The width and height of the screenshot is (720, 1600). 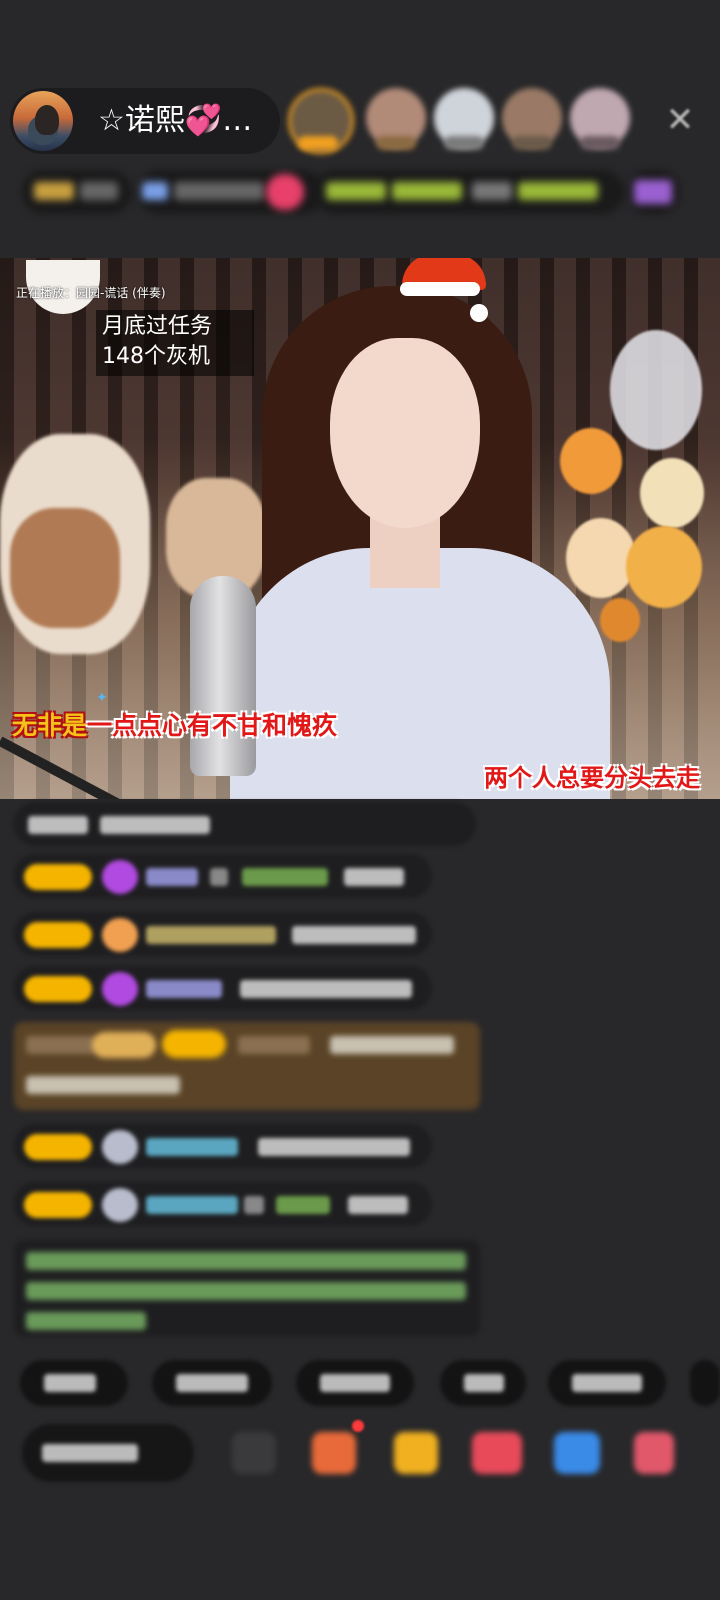 I want to click on system-notice, so click(x=247, y=1288).